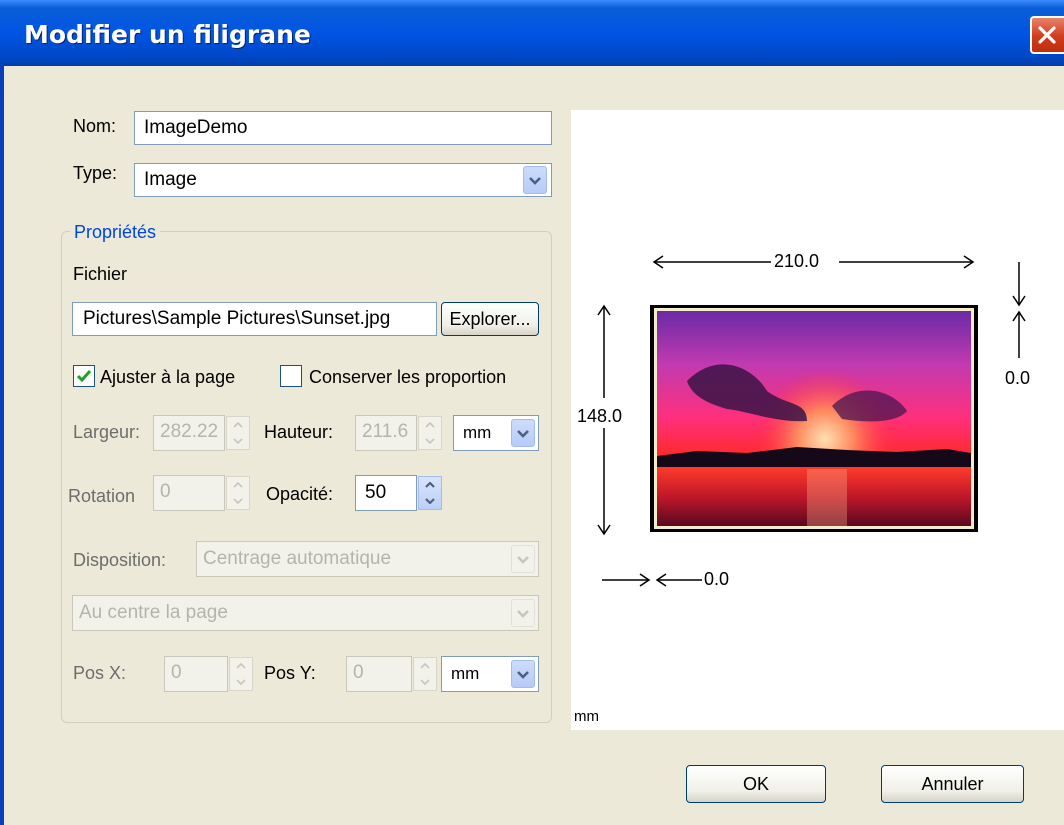  Describe the element at coordinates (386, 493) in the screenshot. I see `opacite-input: 50` at that location.